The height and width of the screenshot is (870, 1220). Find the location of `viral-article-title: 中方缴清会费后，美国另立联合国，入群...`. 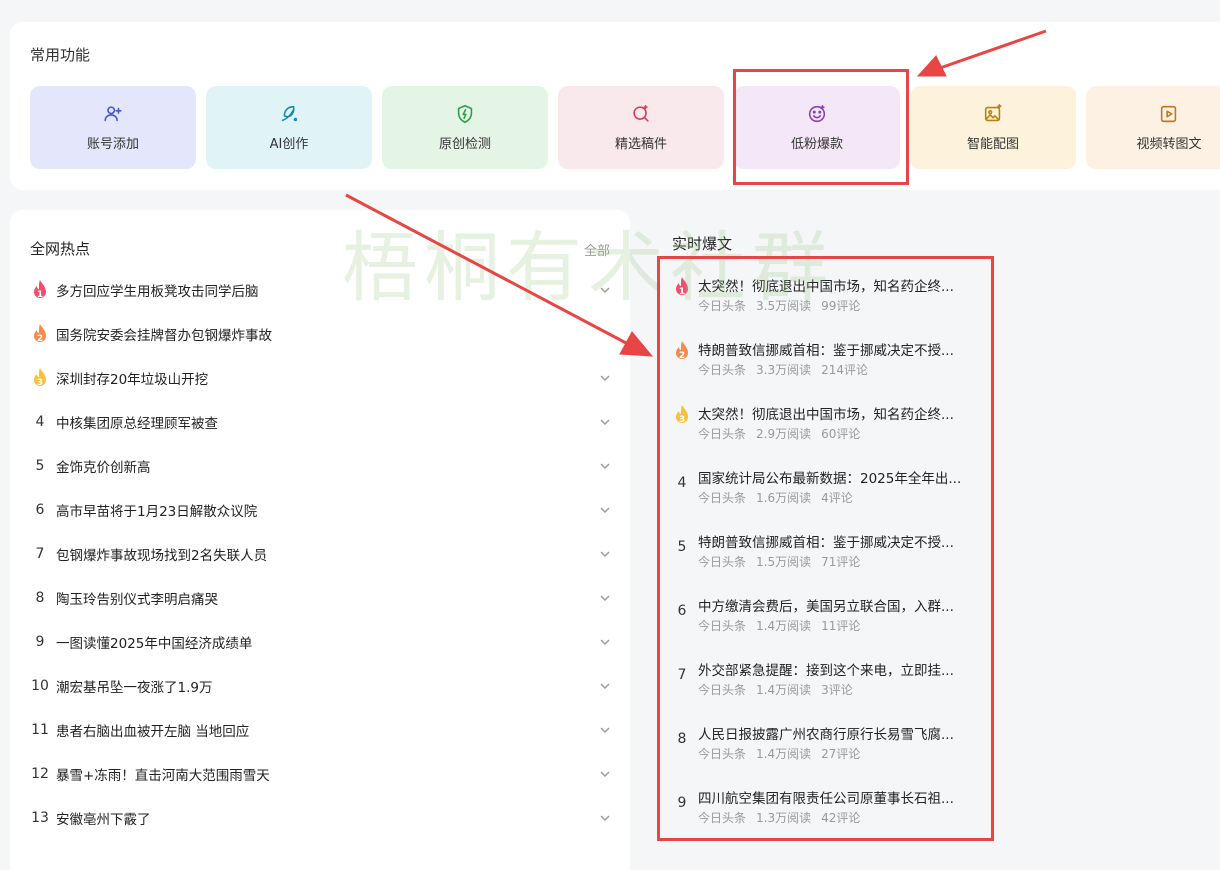

viral-article-title: 中方缴清会费后，美国另立联合国，入群... is located at coordinates (834, 605).